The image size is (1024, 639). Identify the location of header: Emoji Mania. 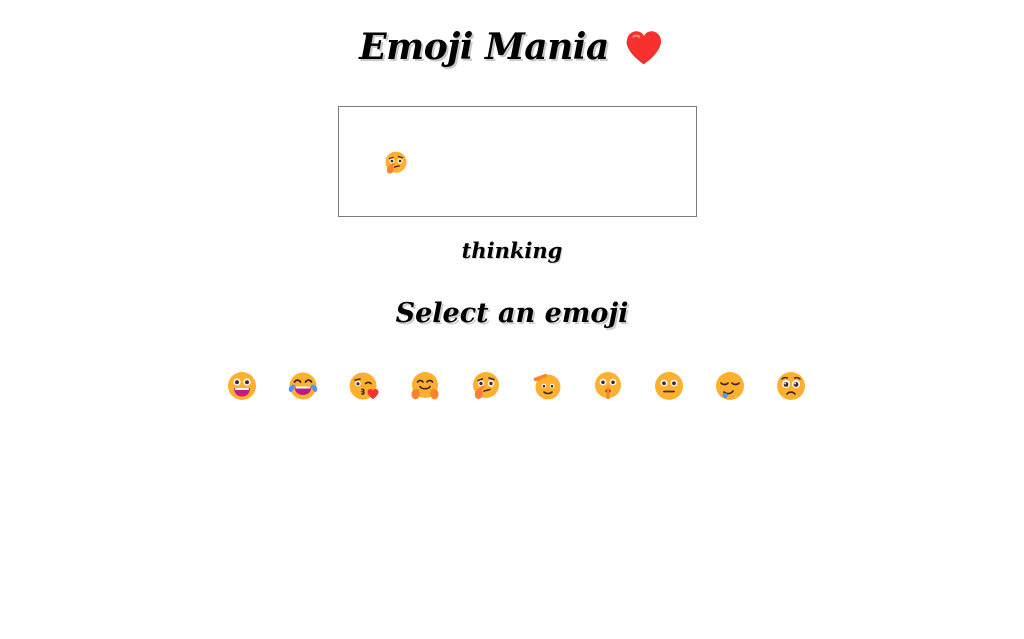
(512, 47).